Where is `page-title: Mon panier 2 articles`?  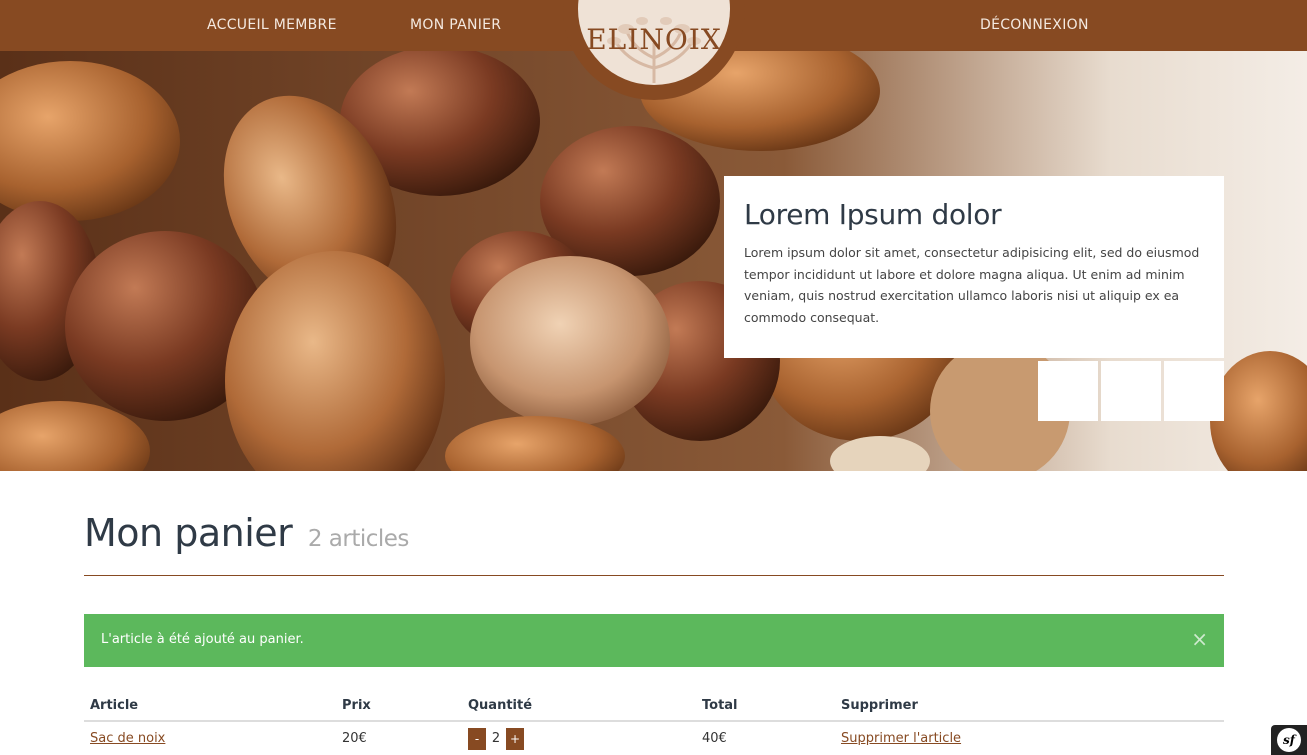
page-title: Mon panier 2 articles is located at coordinates (246, 533).